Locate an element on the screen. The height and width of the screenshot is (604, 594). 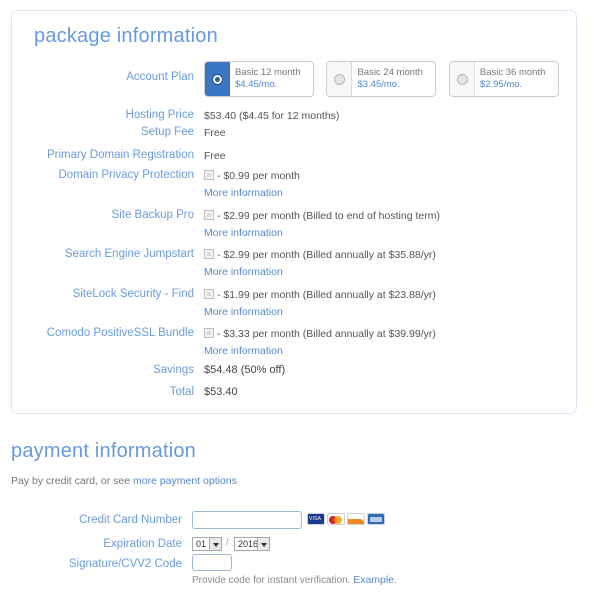
total-value: $53.40 is located at coordinates (221, 392).